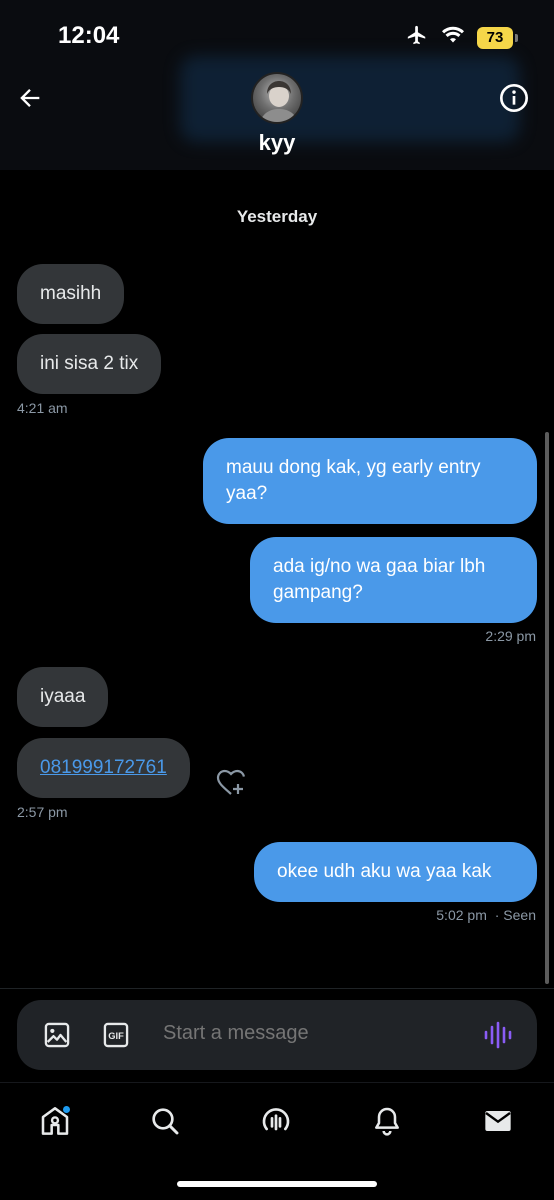  I want to click on tab-notifications, so click(387, 1121).